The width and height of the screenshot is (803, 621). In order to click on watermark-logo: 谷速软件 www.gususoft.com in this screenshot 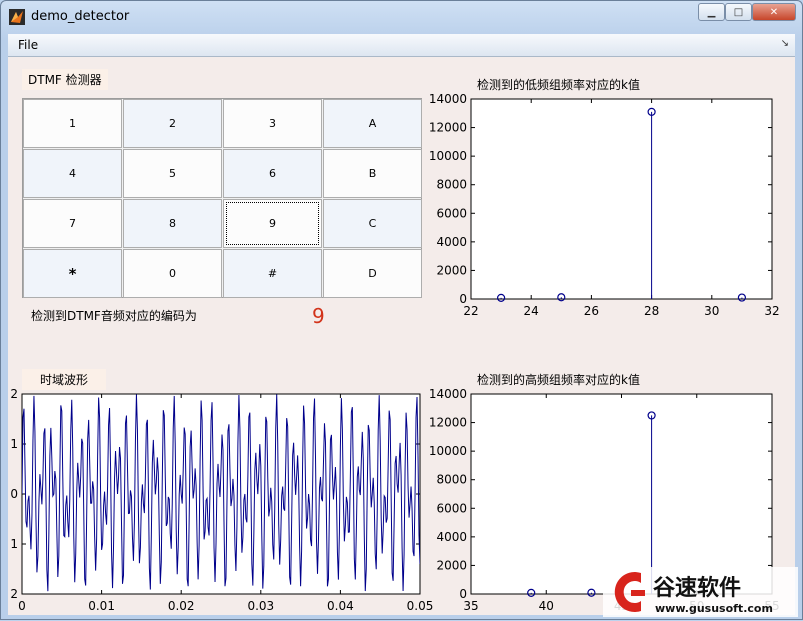, I will do `click(700, 592)`.